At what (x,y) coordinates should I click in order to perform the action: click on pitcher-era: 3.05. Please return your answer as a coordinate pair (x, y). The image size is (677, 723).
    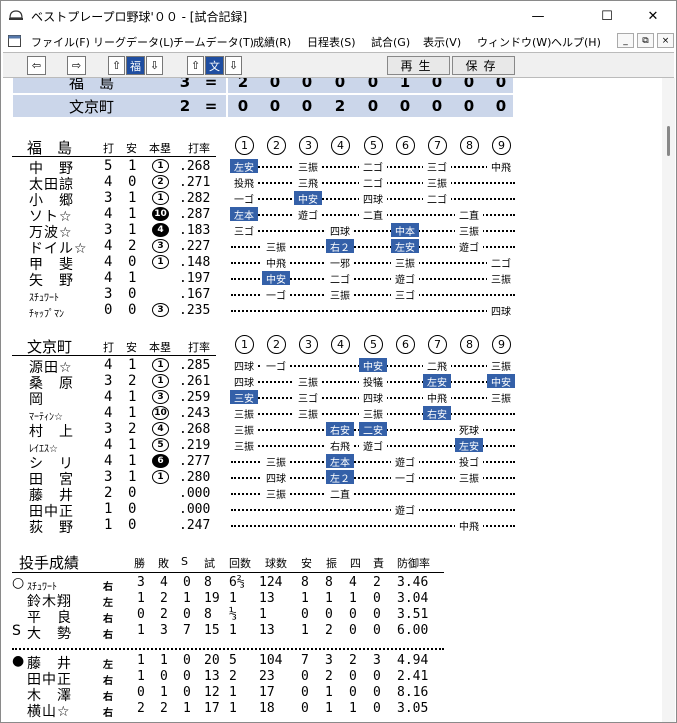
    Looking at the image, I should click on (413, 708).